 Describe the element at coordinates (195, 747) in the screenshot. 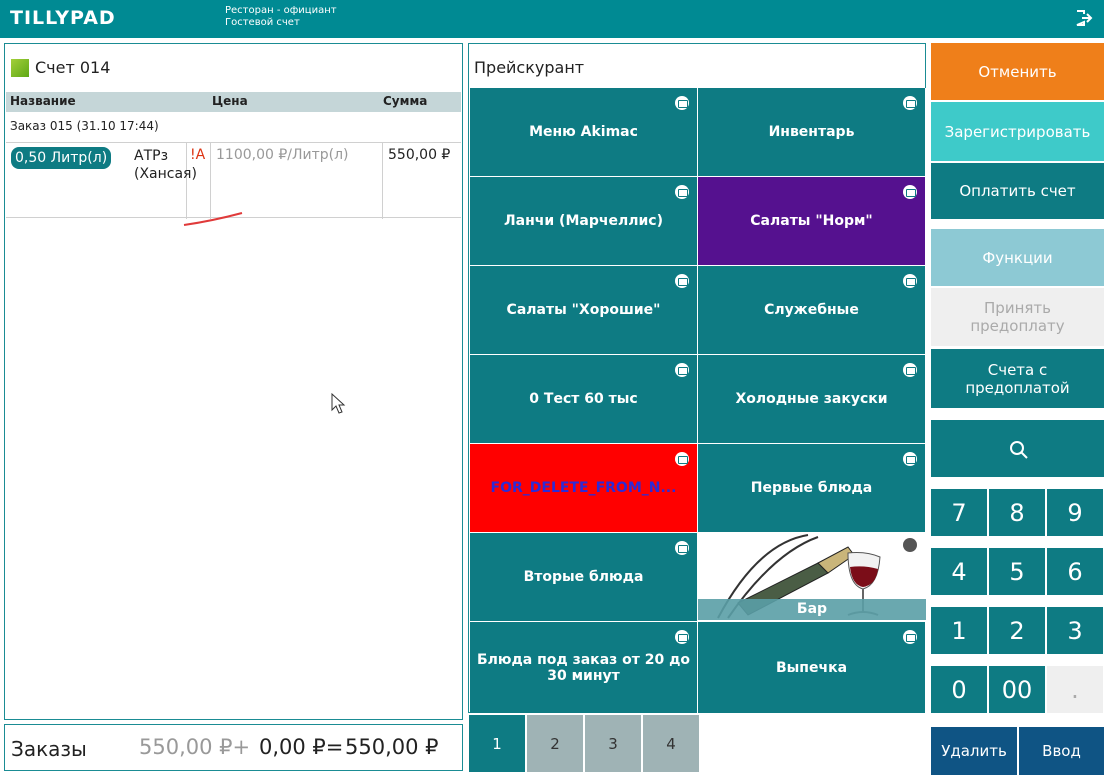

I see `totals-ordered: 550,00 ₽+` at that location.